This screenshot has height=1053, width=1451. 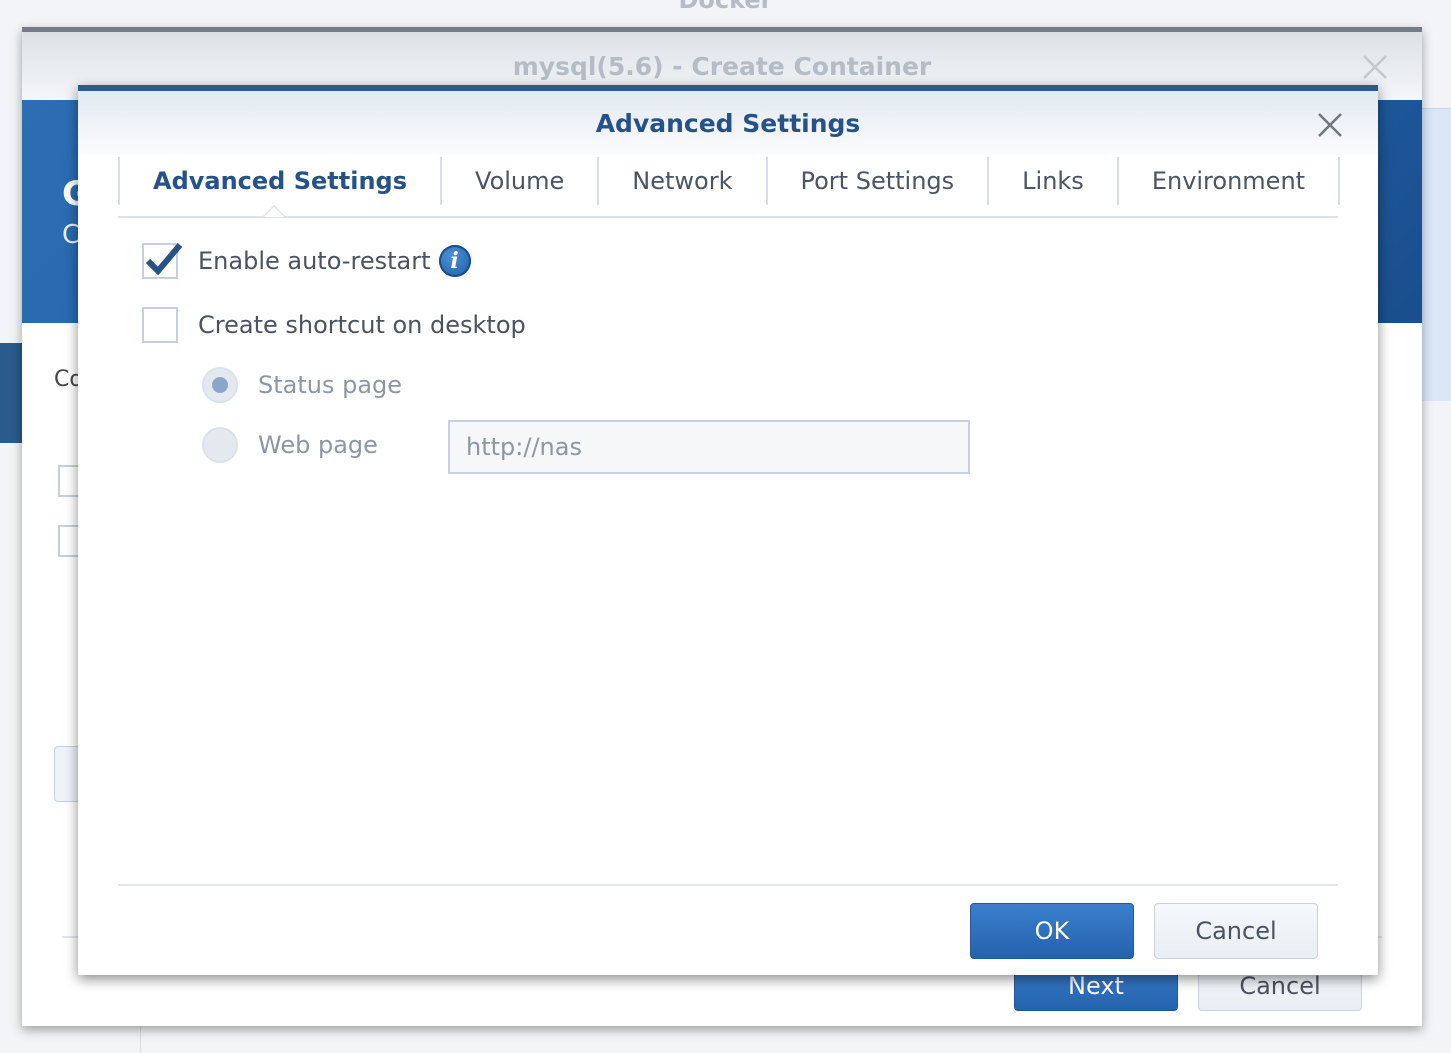 I want to click on tab-links: Links, so click(x=1052, y=181).